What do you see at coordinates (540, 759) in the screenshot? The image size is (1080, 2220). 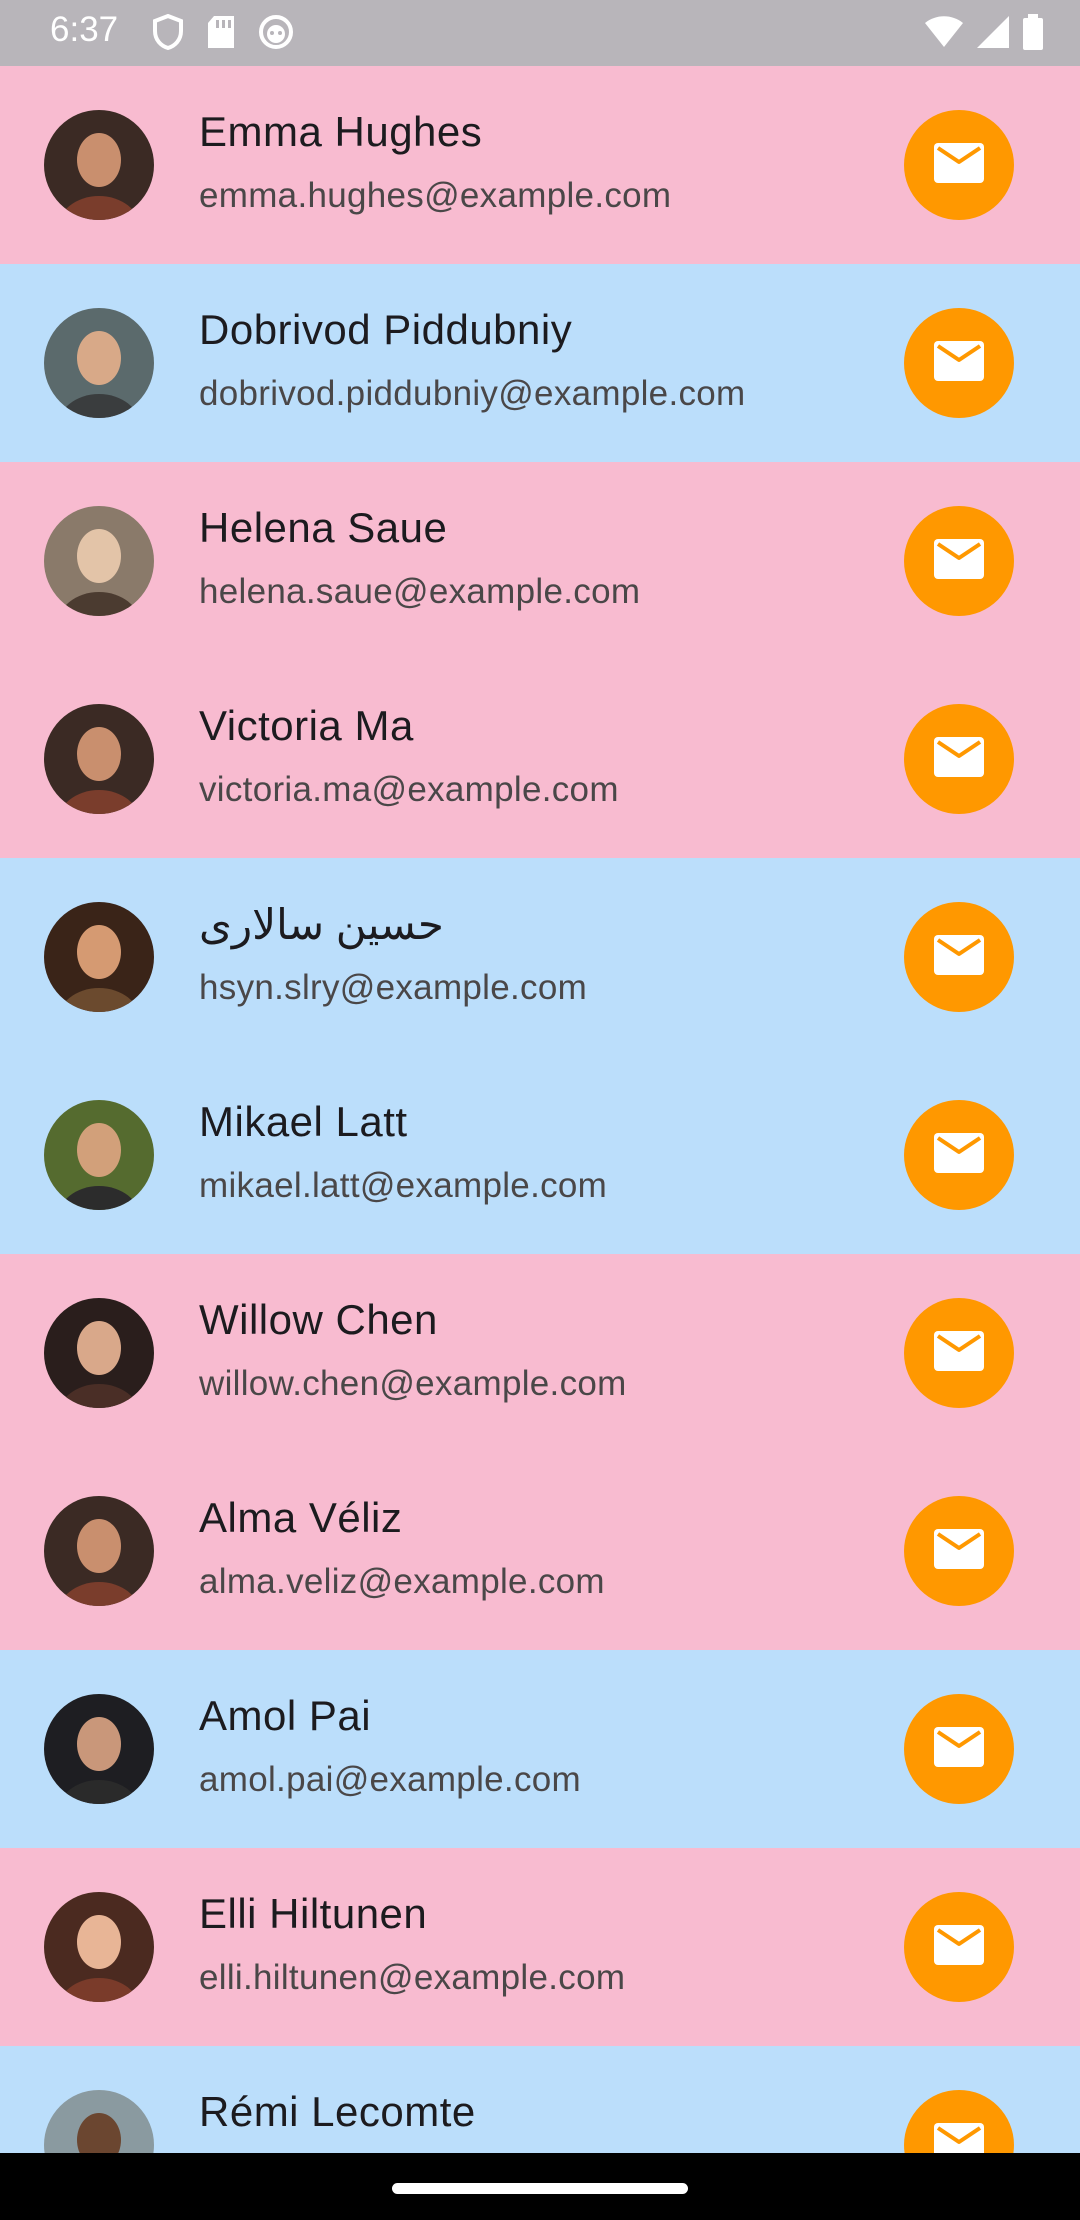 I see `contact-row: Victoria Ma victoria.ma@example.com` at bounding box center [540, 759].